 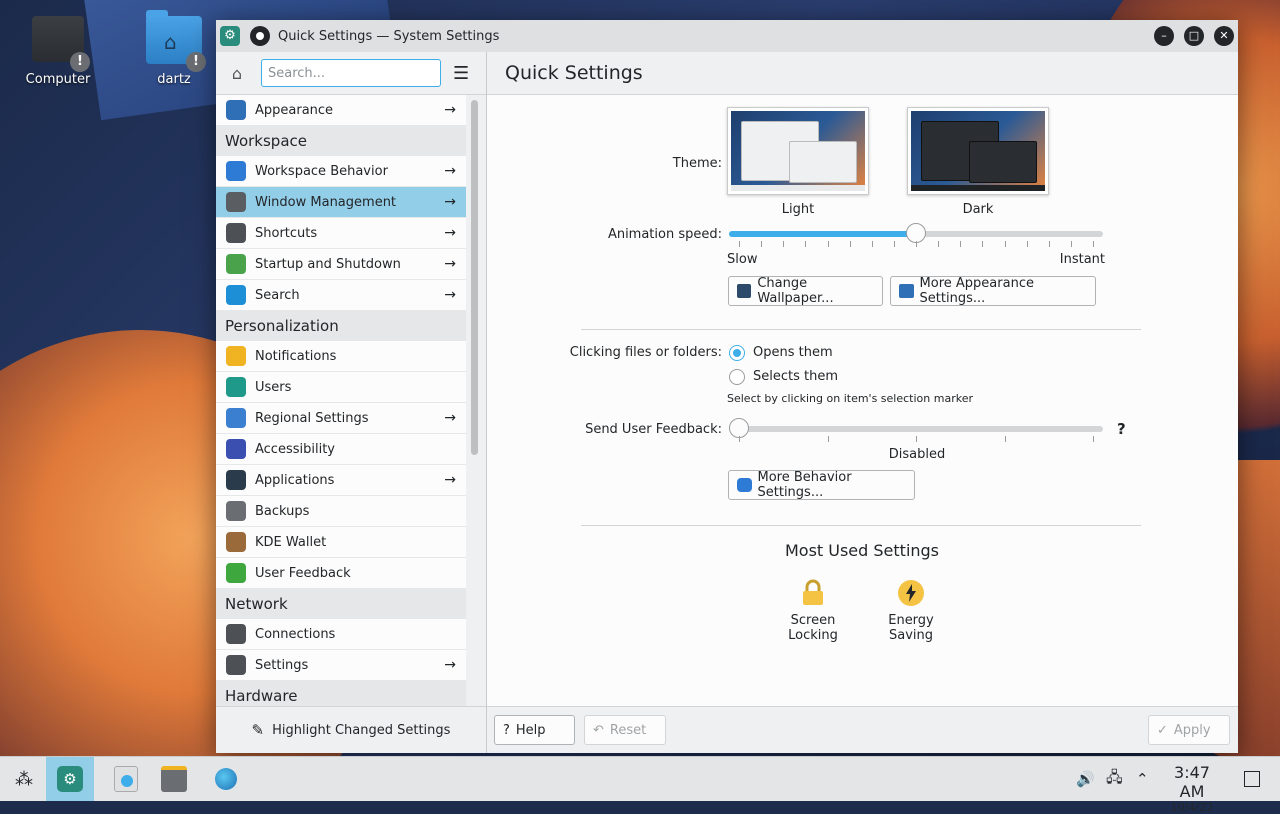 I want to click on help-button: ? Help, so click(x=534, y=730).